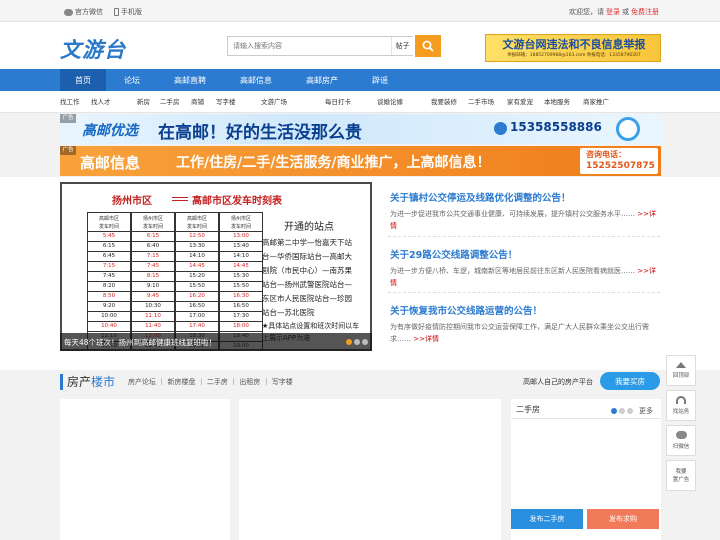 Image resolution: width=720 pixels, height=540 pixels. I want to click on subnav-marriage: 谈婚论嫁, so click(390, 102).